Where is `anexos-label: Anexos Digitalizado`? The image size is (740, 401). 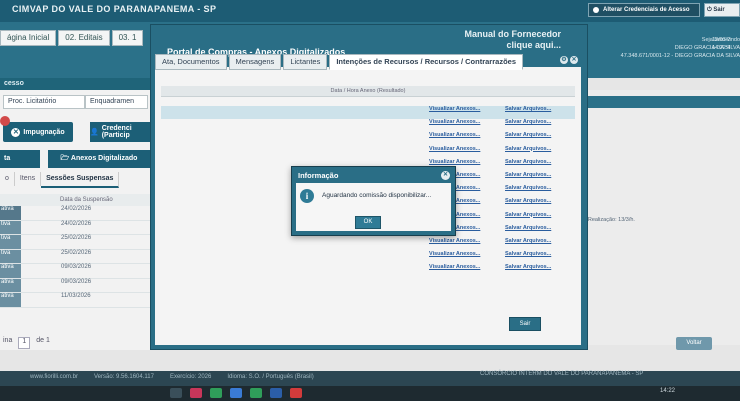
anexos-label: Anexos Digitalizado is located at coordinates (104, 158).